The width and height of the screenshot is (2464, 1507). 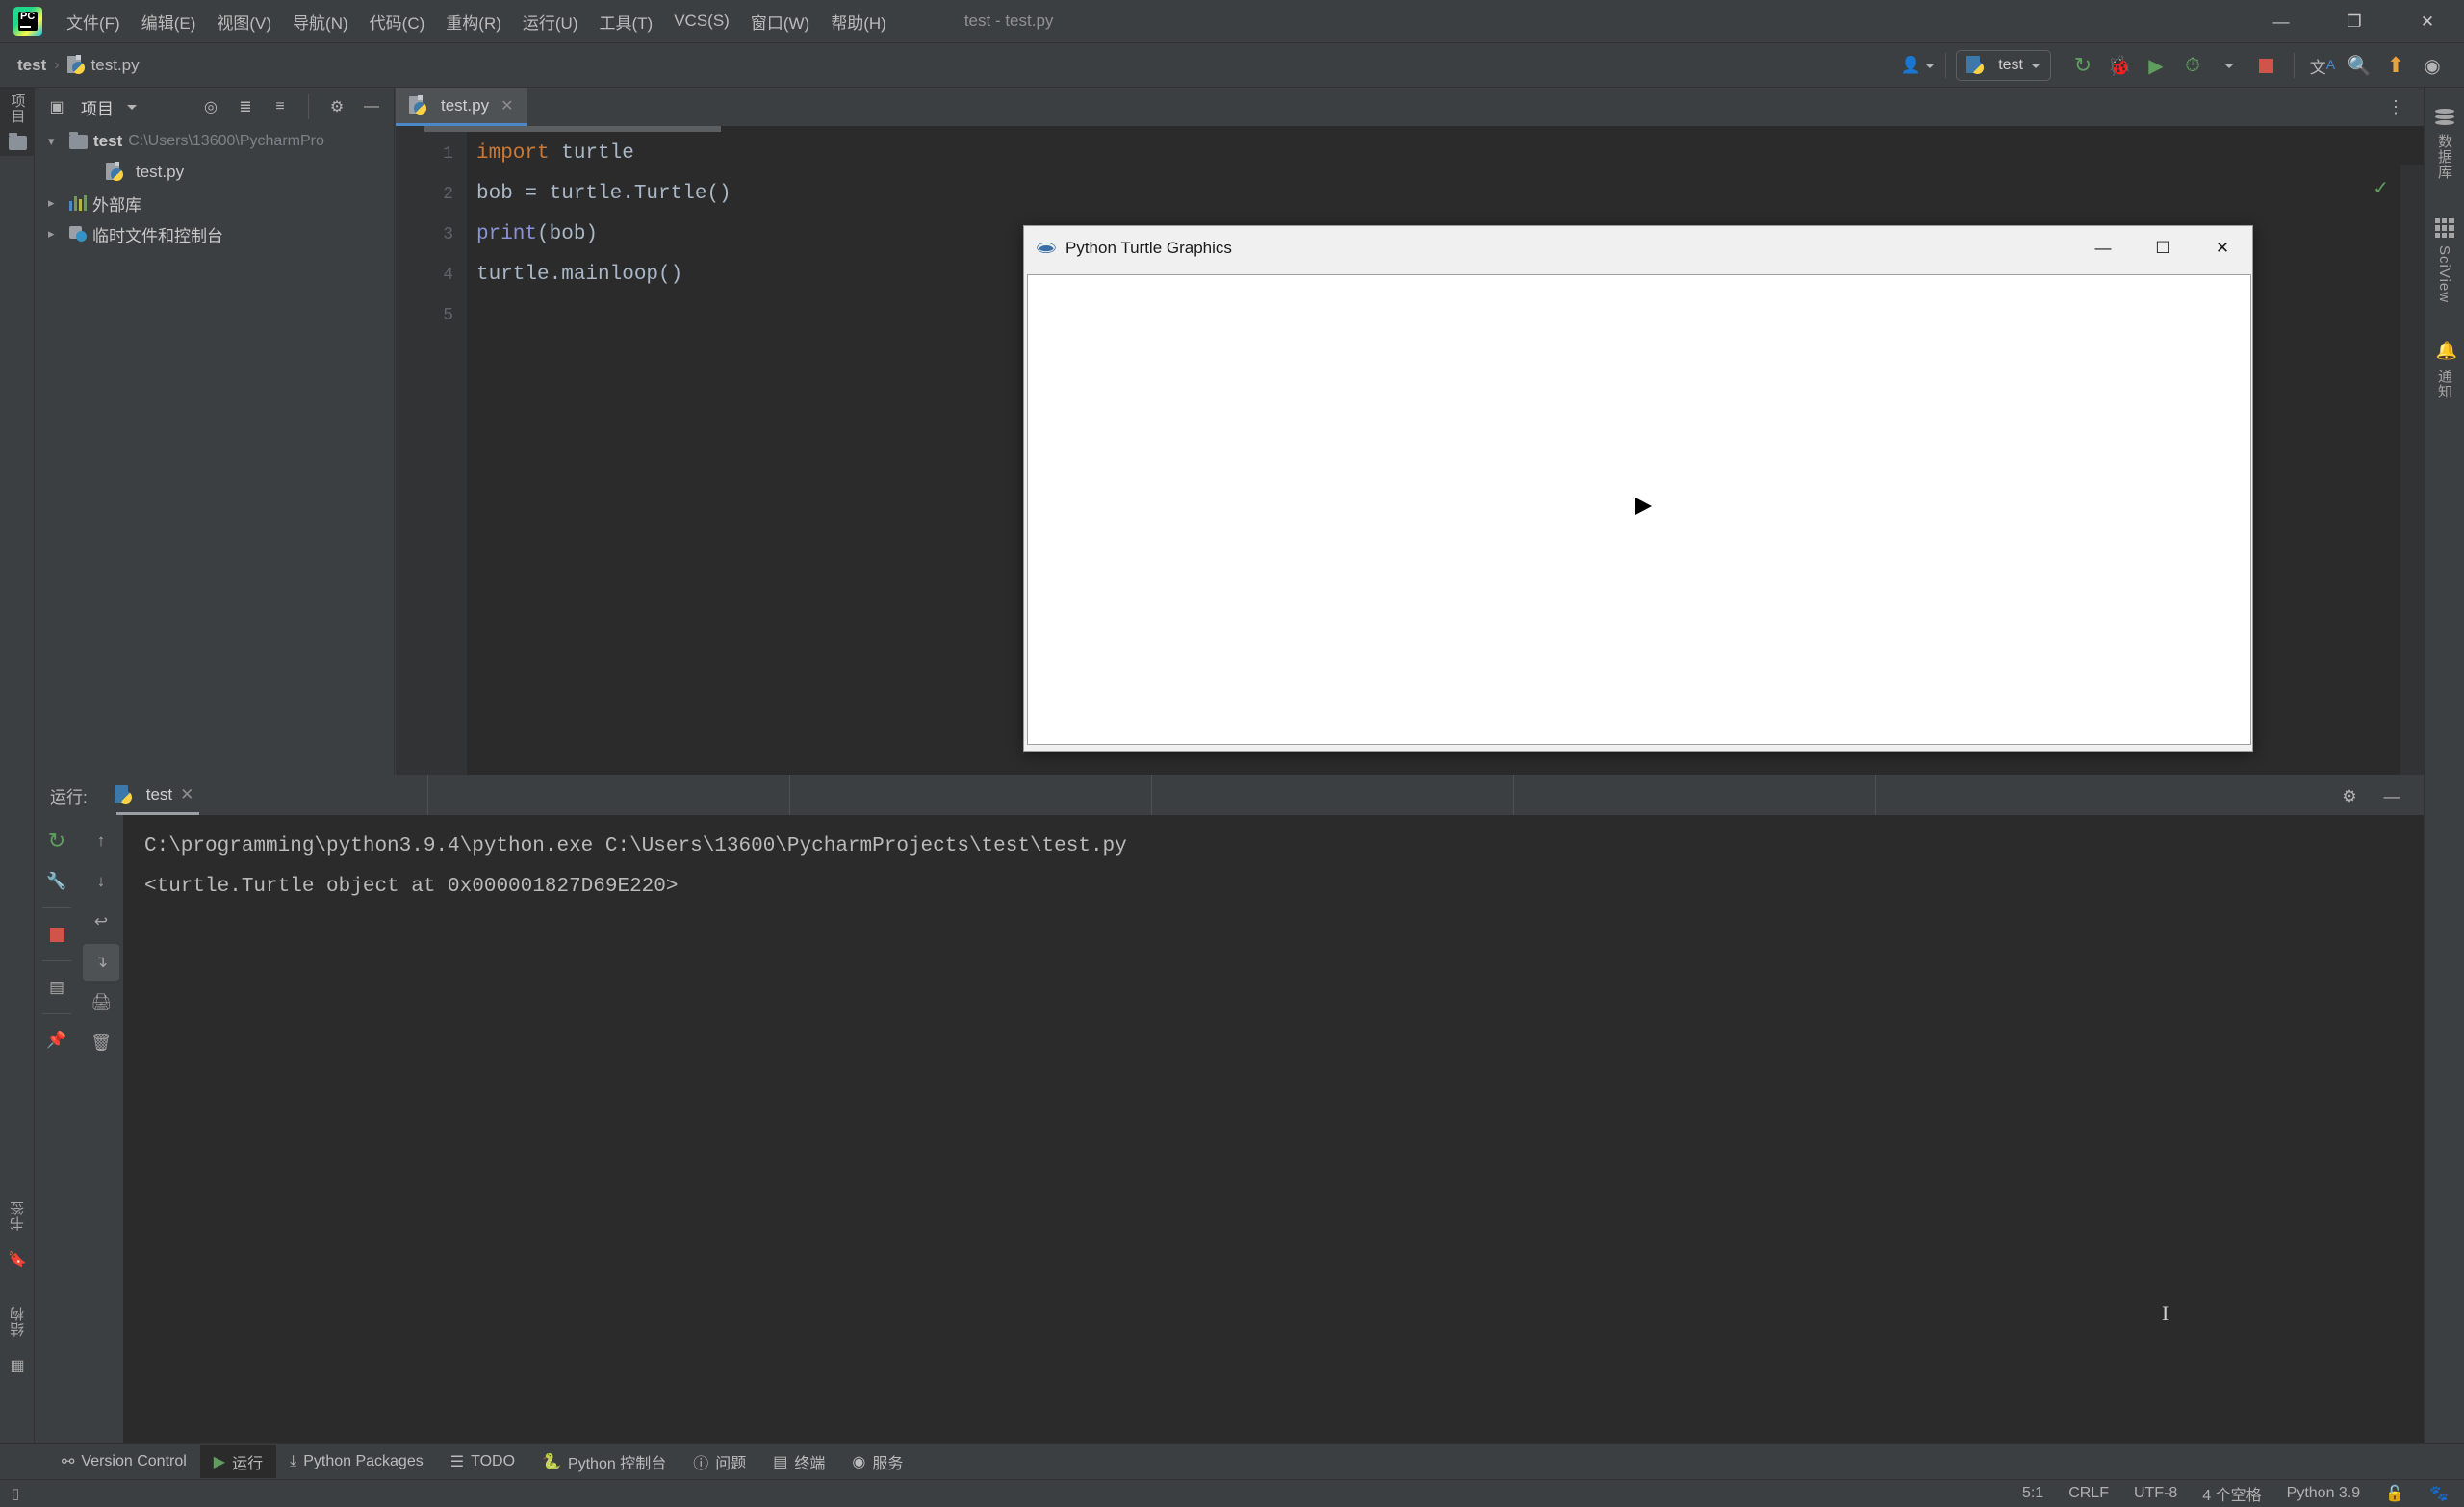 What do you see at coordinates (226, 141) in the screenshot?
I see `tree-item-path: C:\Users\13600\PycharmPro` at bounding box center [226, 141].